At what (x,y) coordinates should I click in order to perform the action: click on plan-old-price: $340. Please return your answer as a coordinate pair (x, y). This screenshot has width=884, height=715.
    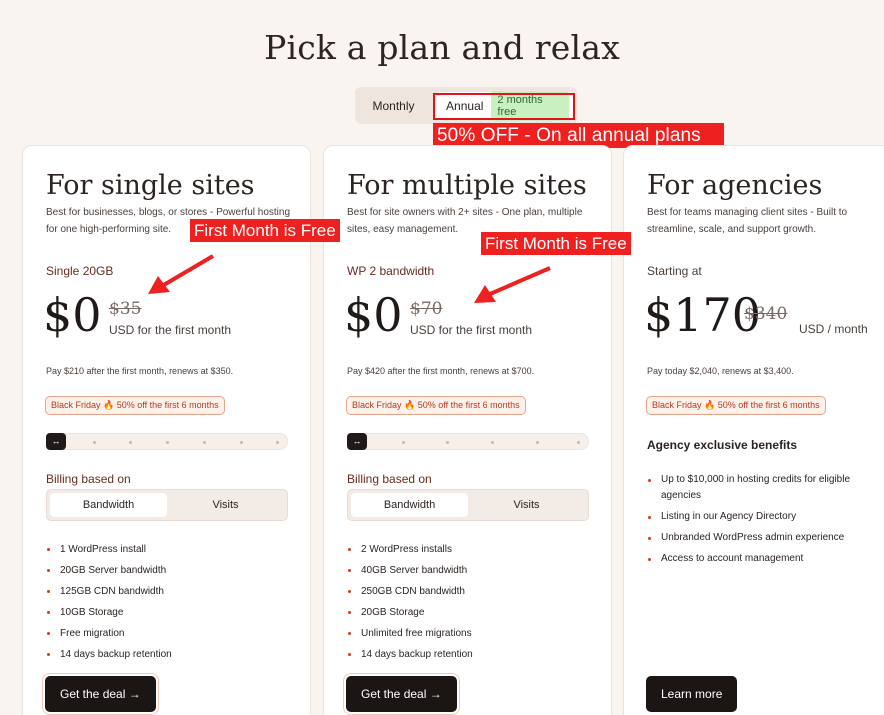
    Looking at the image, I should click on (766, 314).